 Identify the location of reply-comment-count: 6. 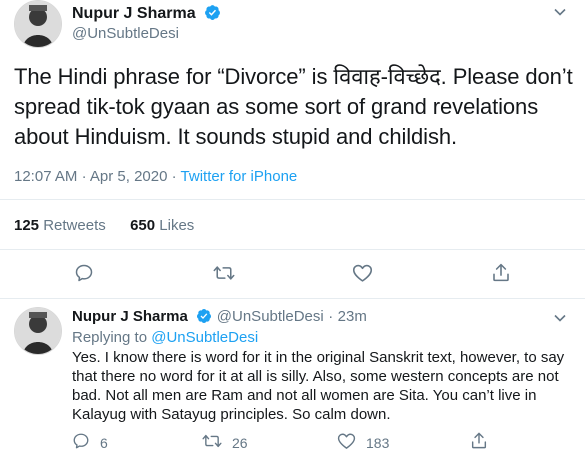
(104, 442).